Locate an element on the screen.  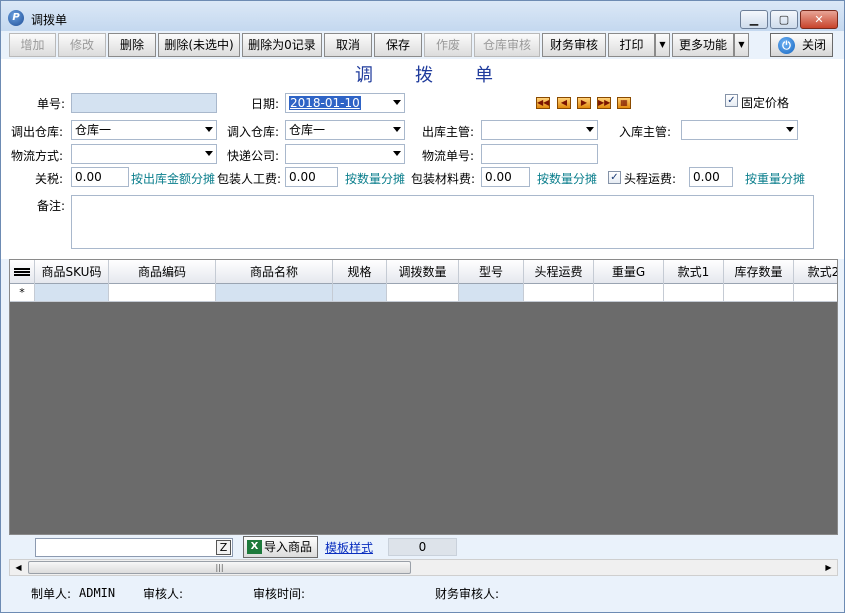
chevron-down-icon: ▼ is located at coordinates (662, 44).